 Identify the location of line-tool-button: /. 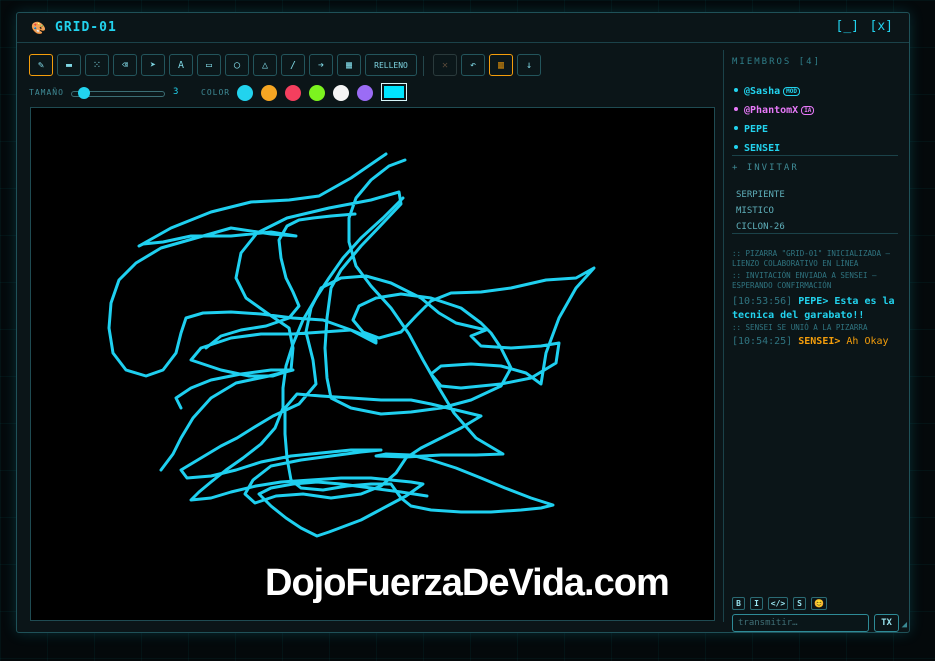
(293, 65).